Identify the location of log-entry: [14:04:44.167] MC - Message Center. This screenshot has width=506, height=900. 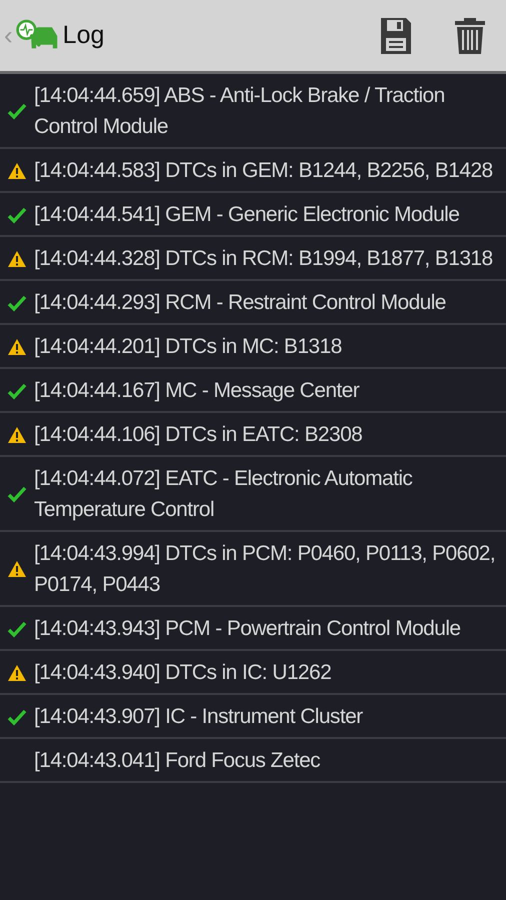
(197, 391).